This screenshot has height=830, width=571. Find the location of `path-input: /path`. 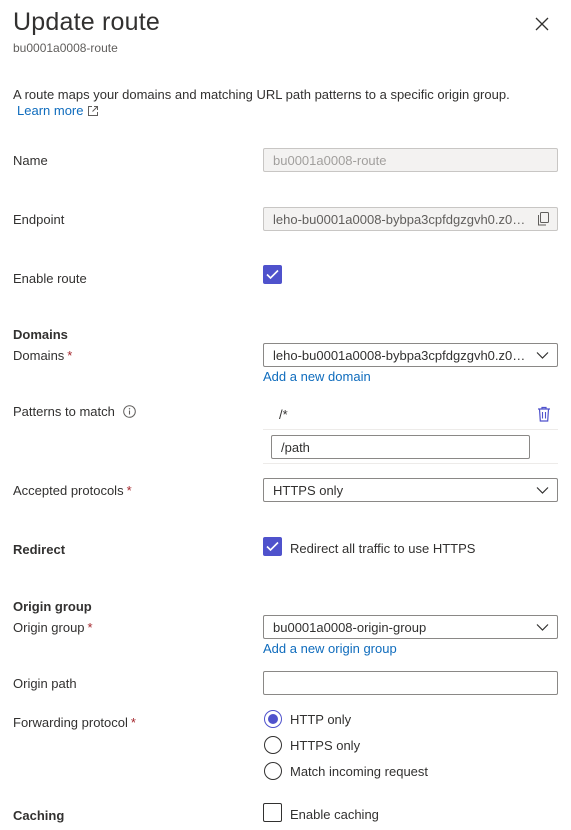

path-input: /path is located at coordinates (400, 447).